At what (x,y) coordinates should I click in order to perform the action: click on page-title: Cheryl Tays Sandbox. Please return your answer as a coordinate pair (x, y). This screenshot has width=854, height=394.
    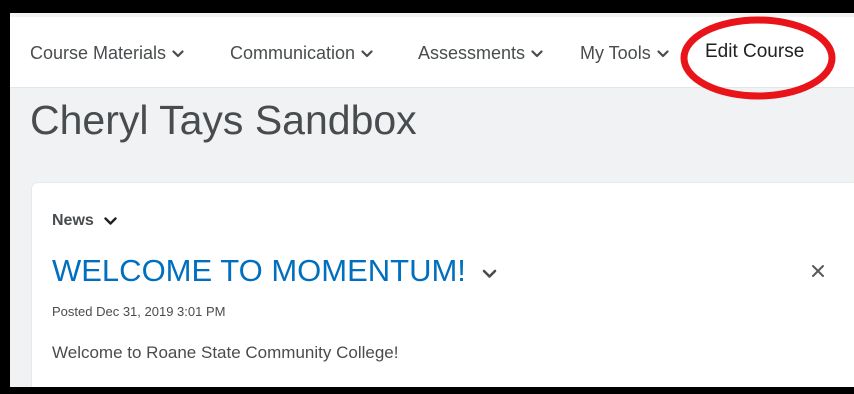
    Looking at the image, I should click on (223, 120).